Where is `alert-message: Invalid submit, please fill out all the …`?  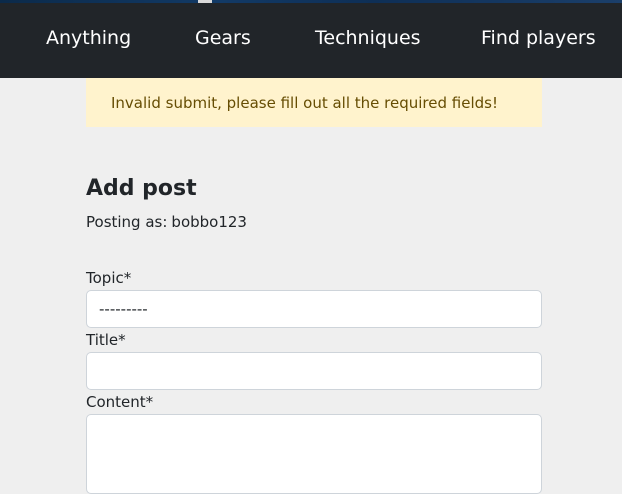
alert-message: Invalid submit, please fill out all the … is located at coordinates (304, 103).